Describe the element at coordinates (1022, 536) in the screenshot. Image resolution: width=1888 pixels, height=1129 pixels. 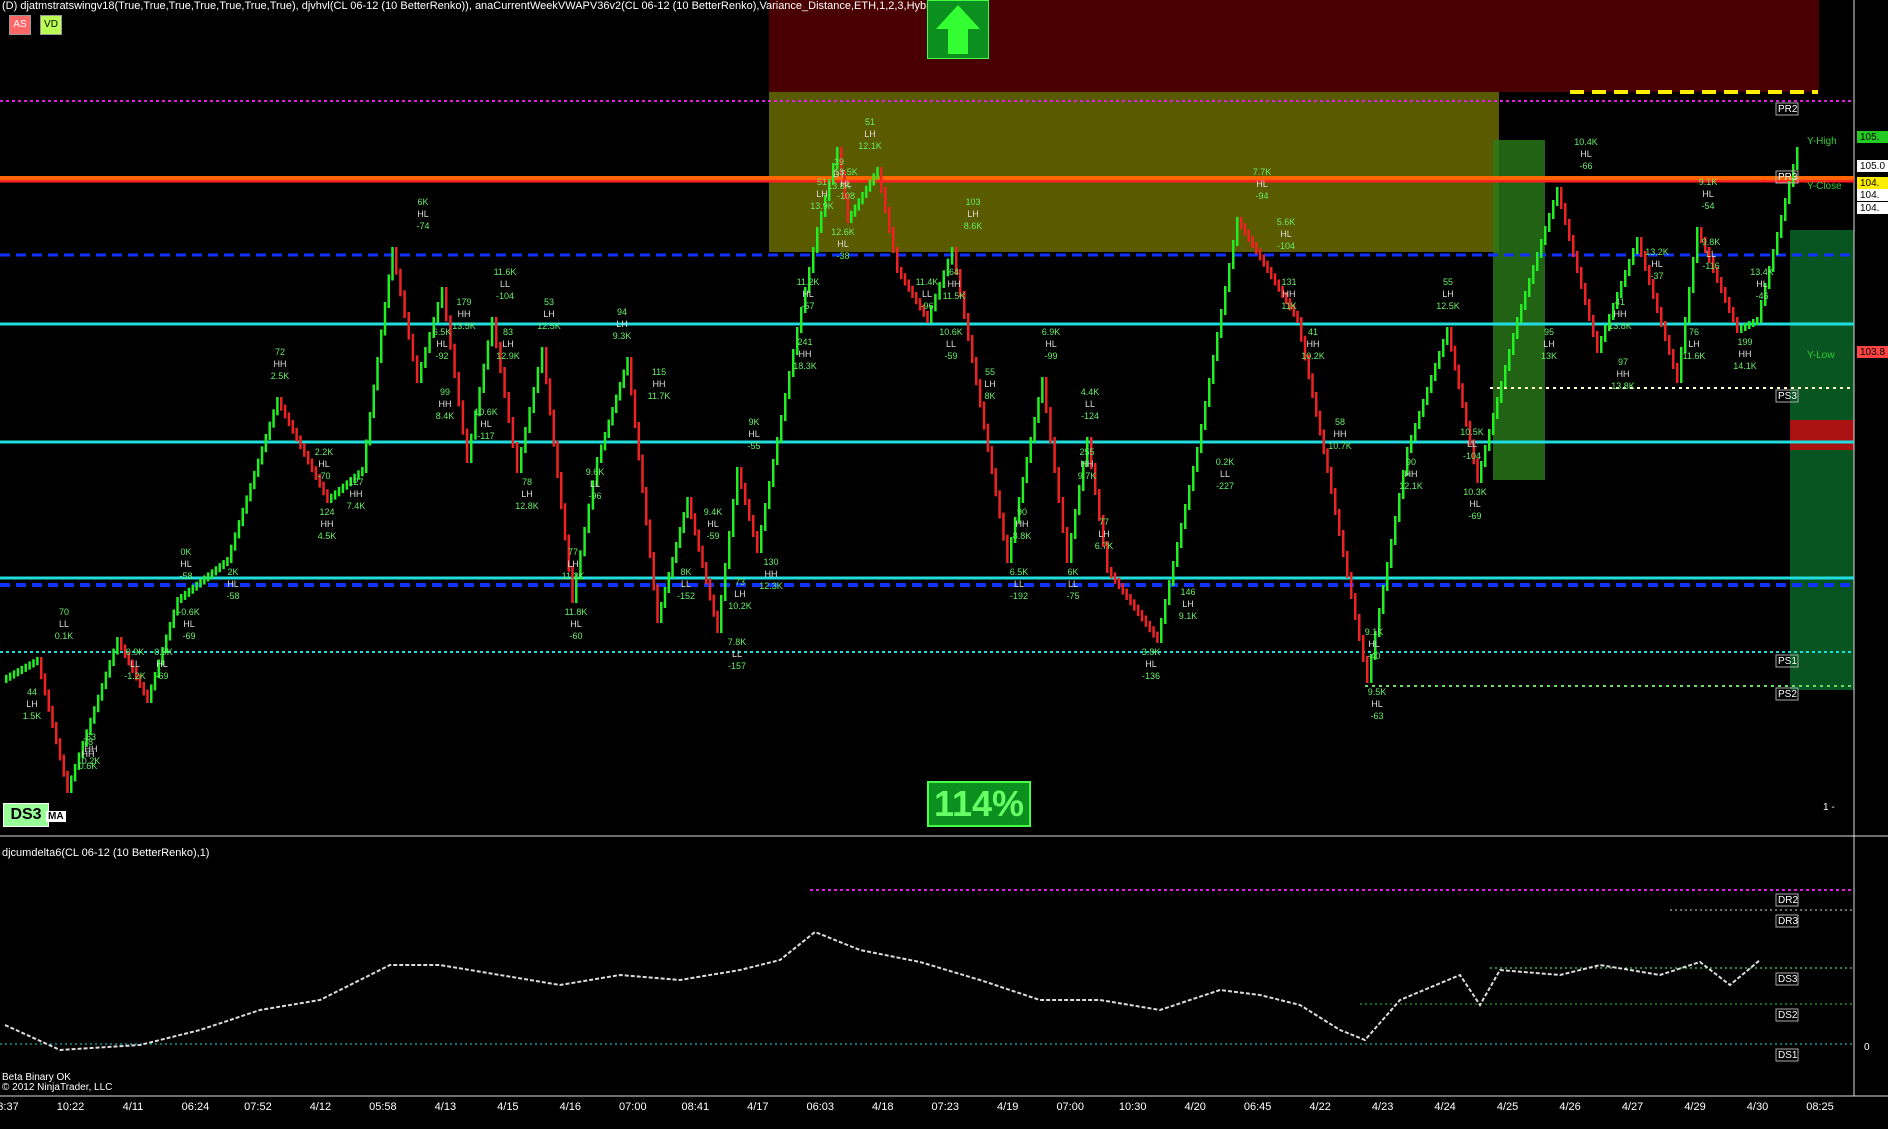
I see `swing-annotation: 8.8K` at that location.